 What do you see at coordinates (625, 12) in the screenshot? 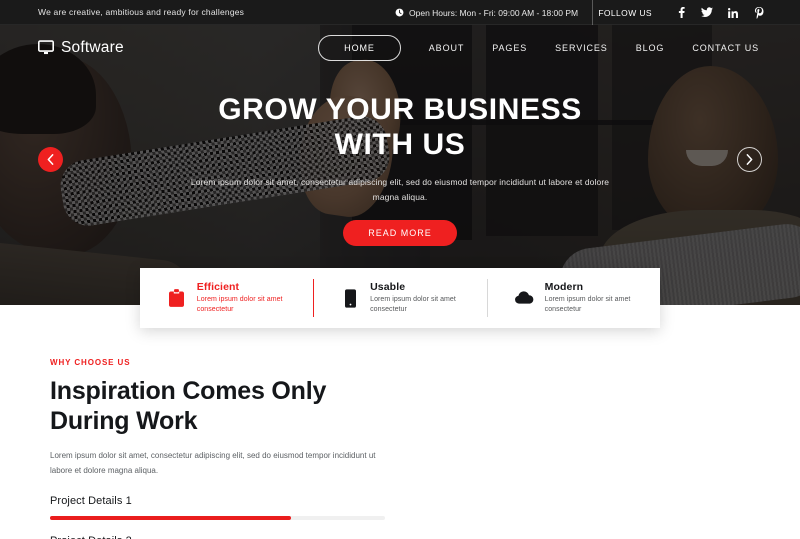
I see `follow-us-label: FOLLOW US` at bounding box center [625, 12].